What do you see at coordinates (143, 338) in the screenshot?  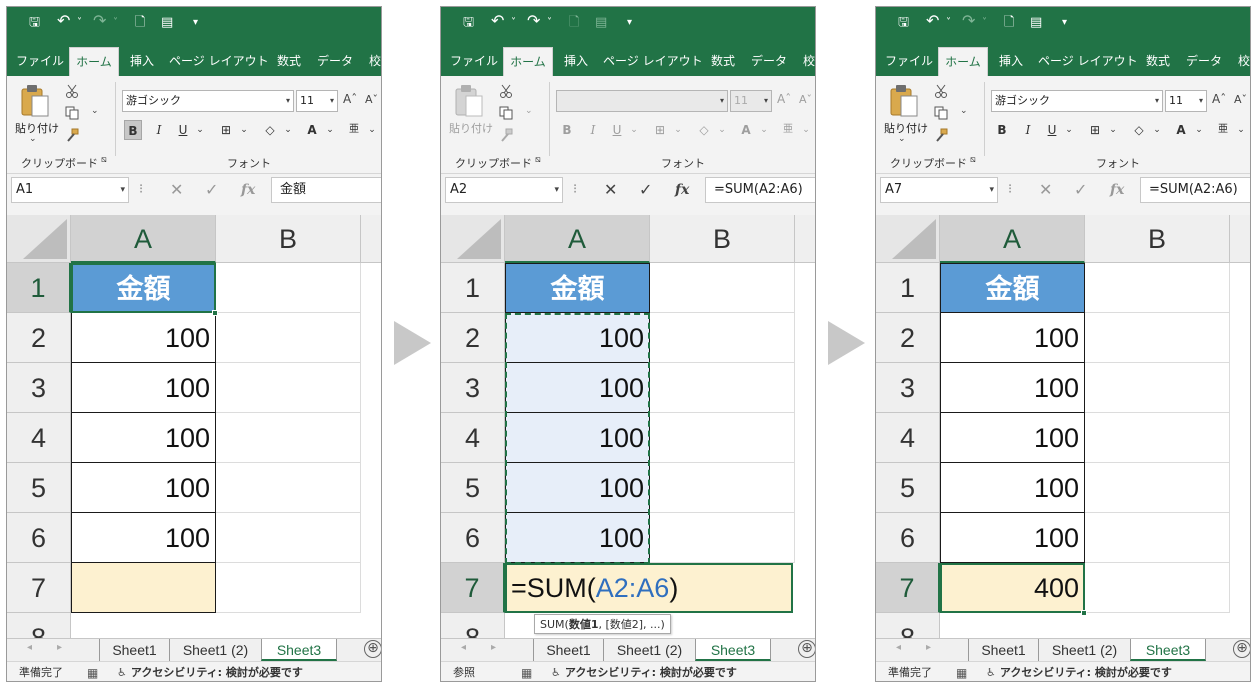 I see `cell-a2: 100` at bounding box center [143, 338].